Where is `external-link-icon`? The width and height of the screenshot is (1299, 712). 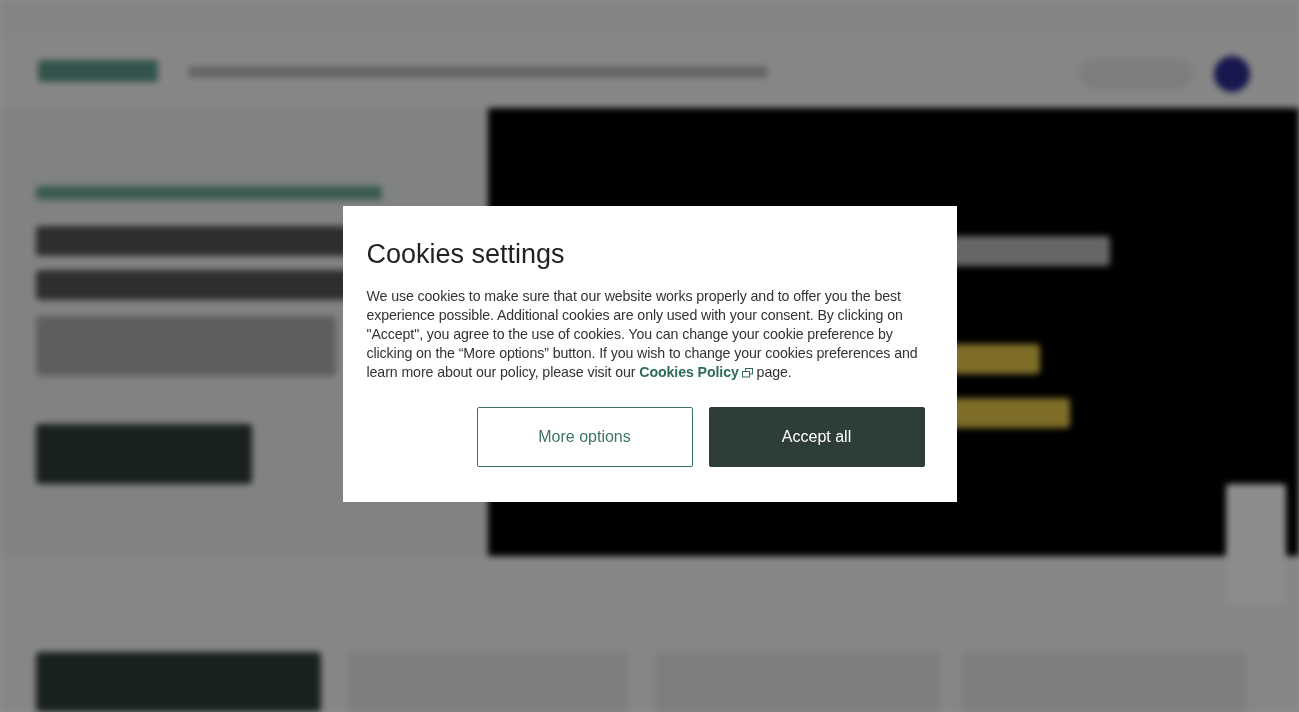
external-link-icon is located at coordinates (747, 373).